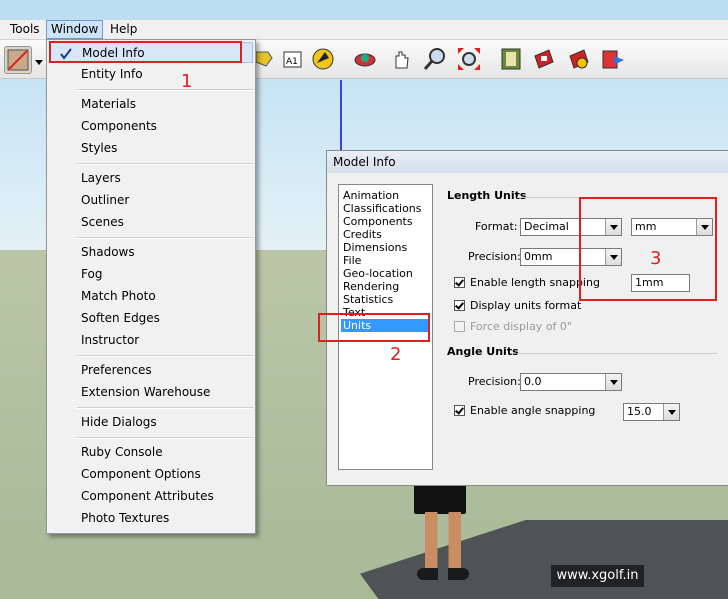 The width and height of the screenshot is (728, 599). What do you see at coordinates (151, 274) in the screenshot?
I see `menu-item-fog: Fog` at bounding box center [151, 274].